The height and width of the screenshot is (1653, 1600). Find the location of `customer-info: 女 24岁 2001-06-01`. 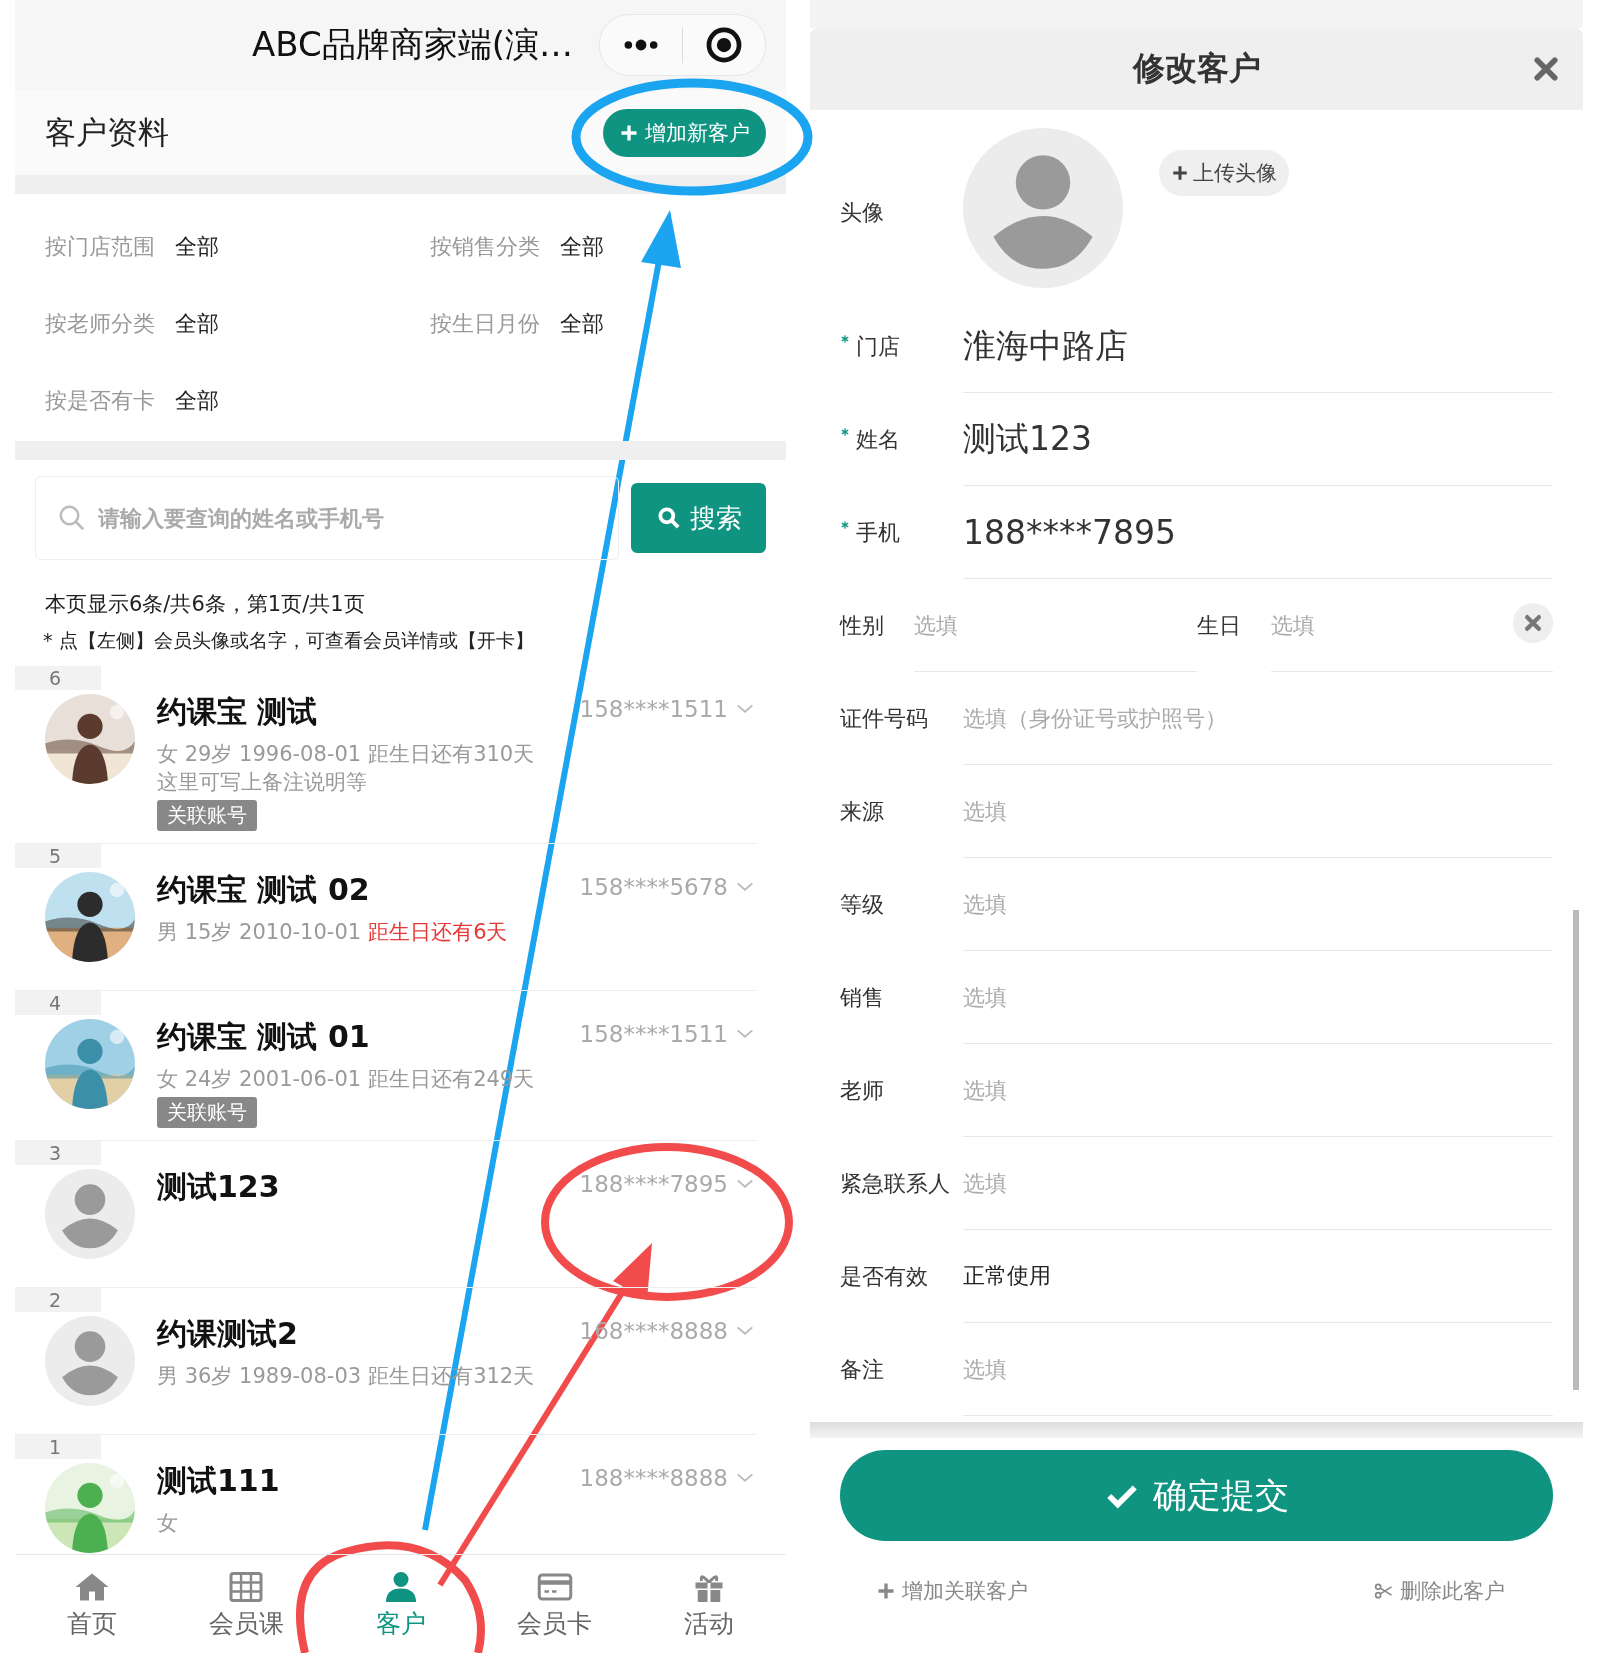

customer-info: 女 24岁 2001-06-01 is located at coordinates (259, 1079).